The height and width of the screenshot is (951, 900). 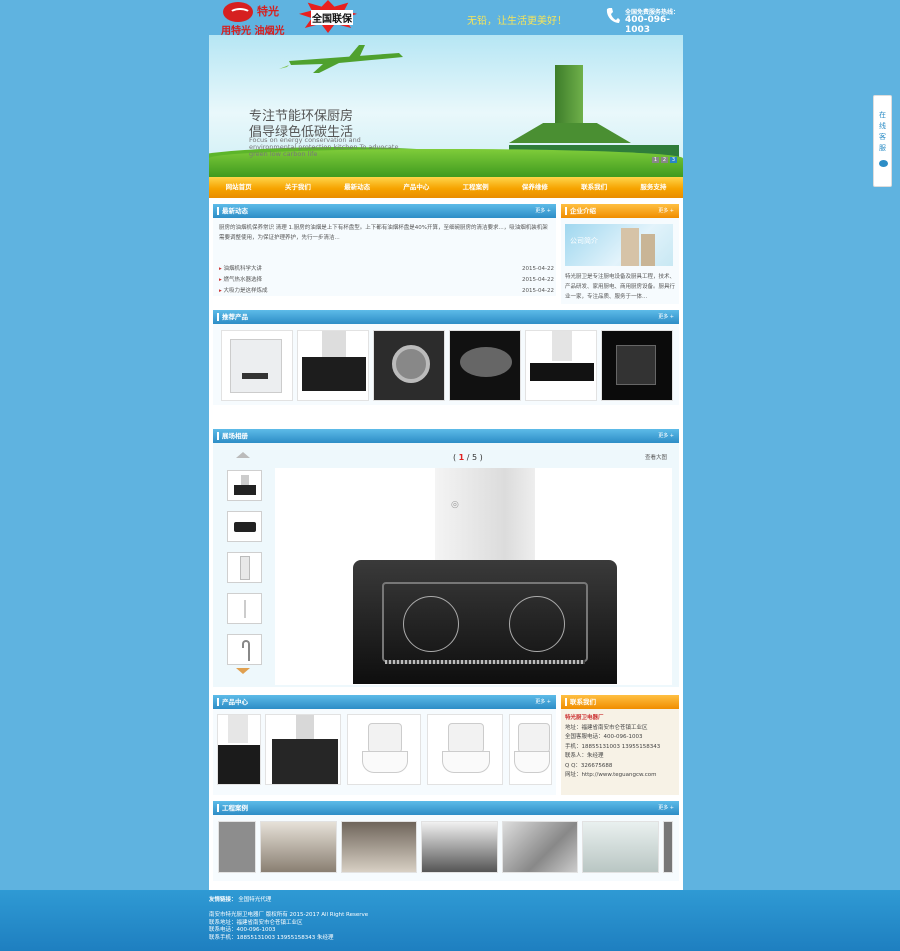 What do you see at coordinates (386, 269) in the screenshot?
I see `news-item: 油烟机科学大讲 2015-04-22` at bounding box center [386, 269].